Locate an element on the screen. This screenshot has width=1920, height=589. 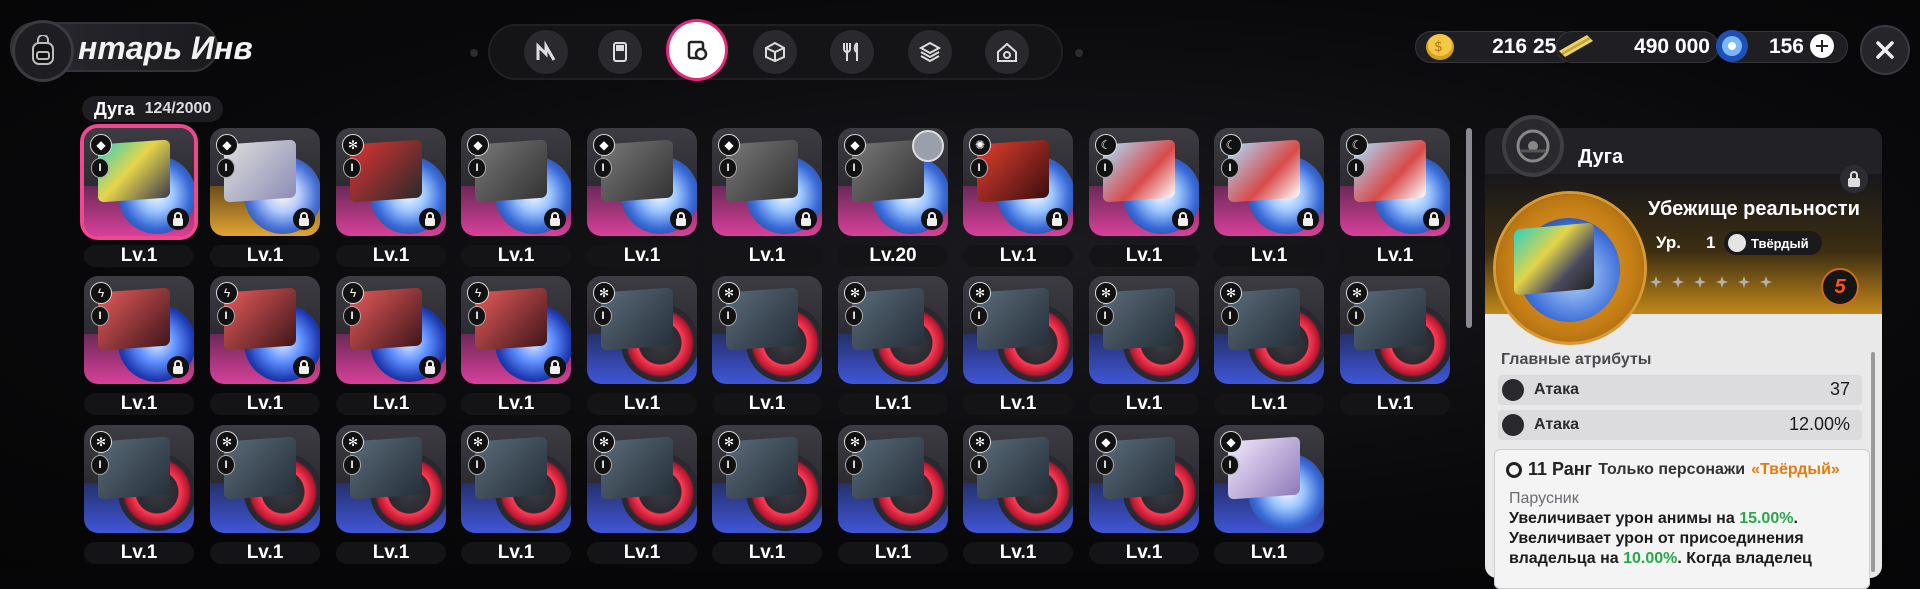
nav-tab-cube is located at coordinates (775, 52).